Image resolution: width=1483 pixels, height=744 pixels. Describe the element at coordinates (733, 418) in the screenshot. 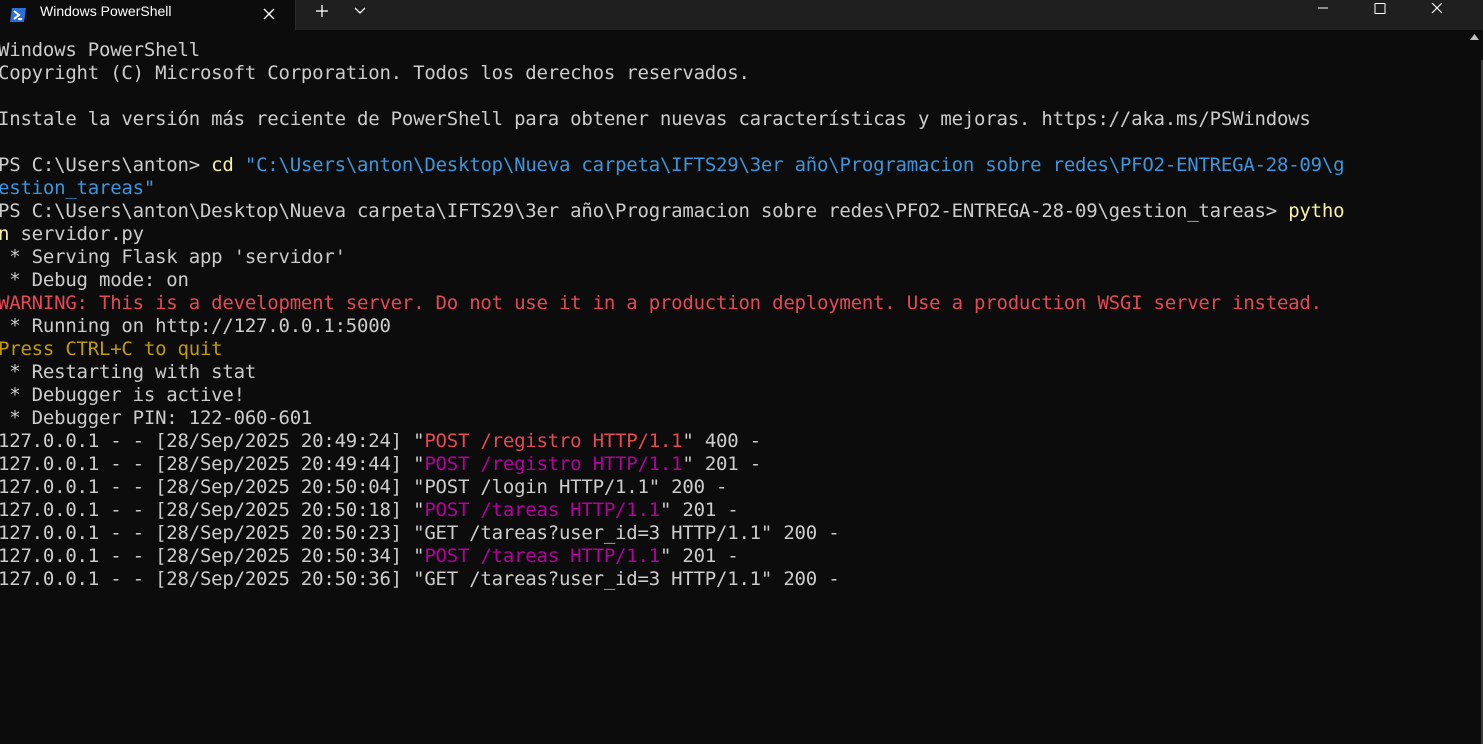

I see `terminal-line: * Debugger PIN: 122-060-601` at that location.